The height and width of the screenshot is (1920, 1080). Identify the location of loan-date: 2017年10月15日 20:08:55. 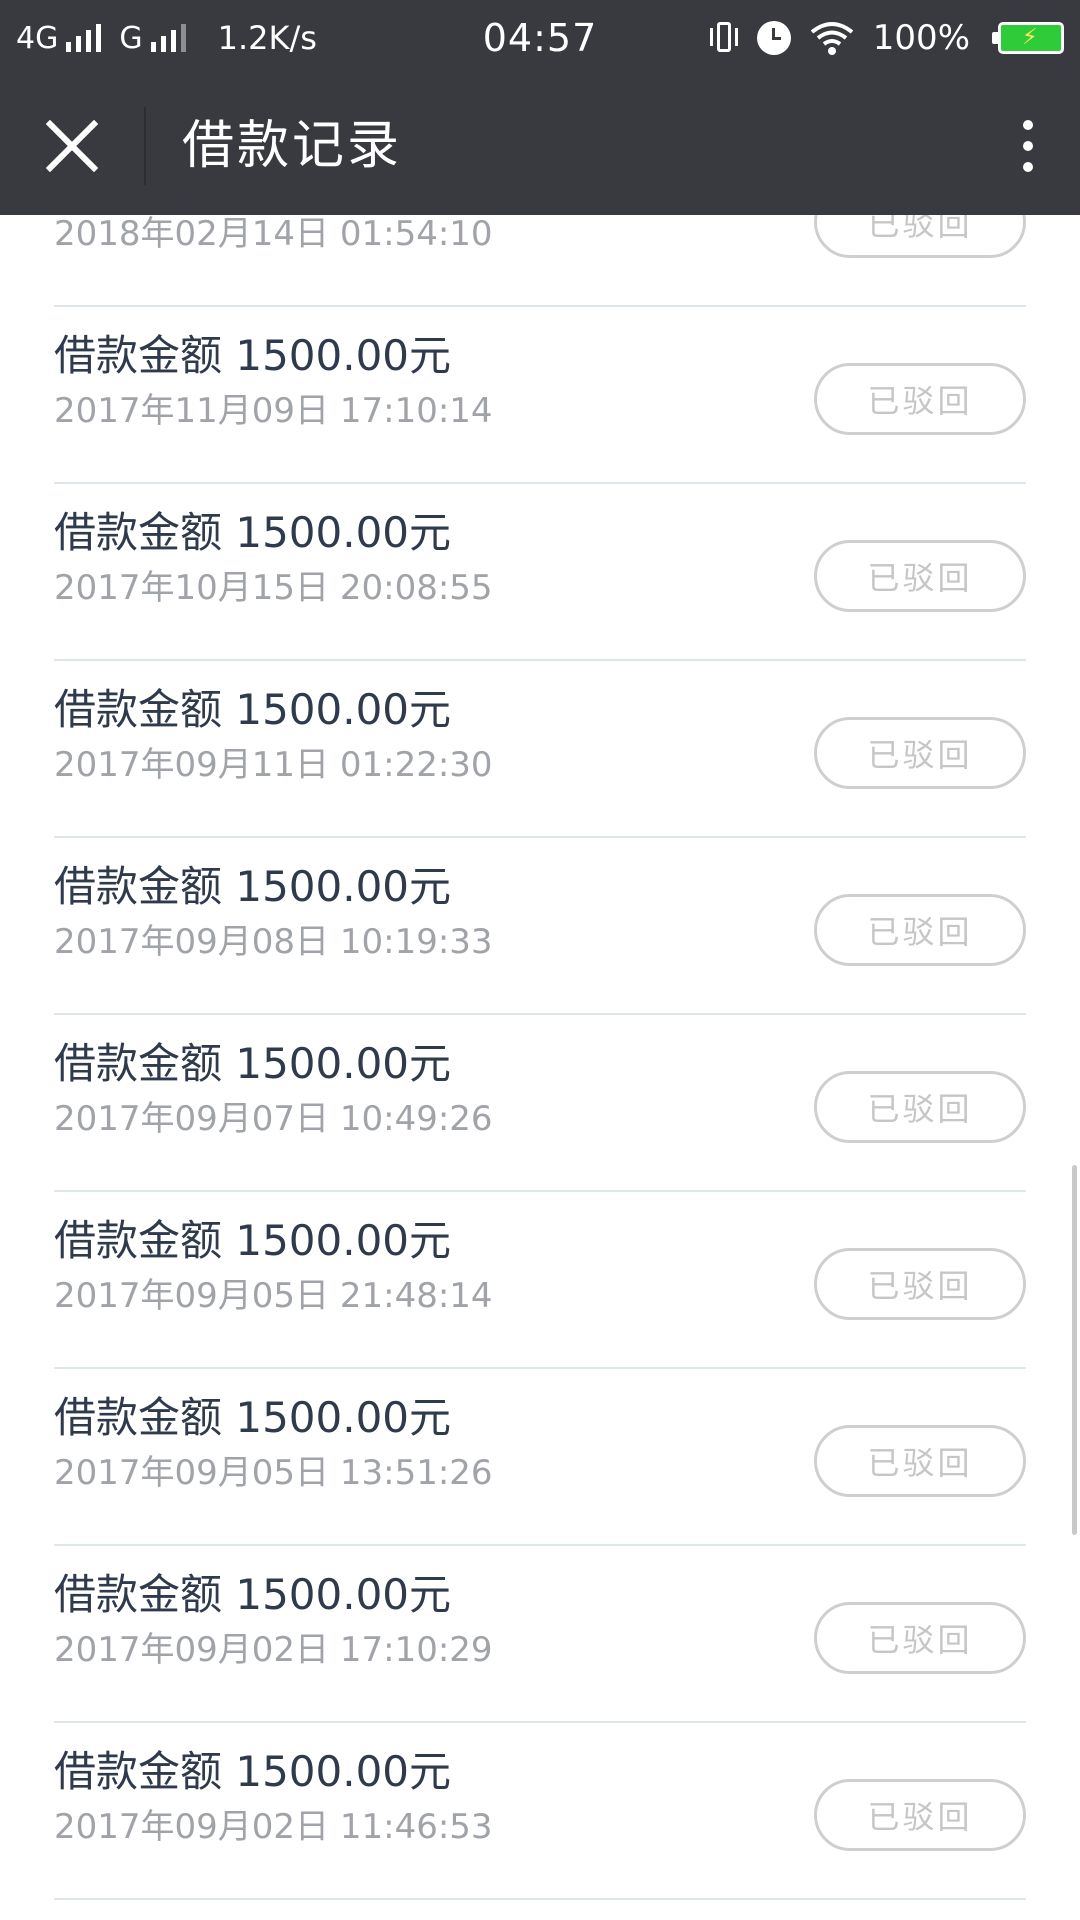
(273, 588).